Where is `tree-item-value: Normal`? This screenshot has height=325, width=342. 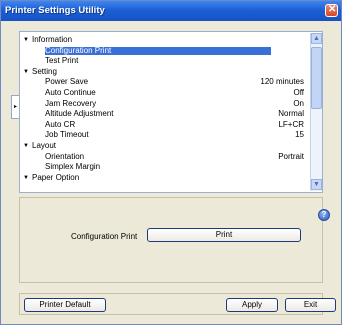 tree-item-value: Normal is located at coordinates (291, 114).